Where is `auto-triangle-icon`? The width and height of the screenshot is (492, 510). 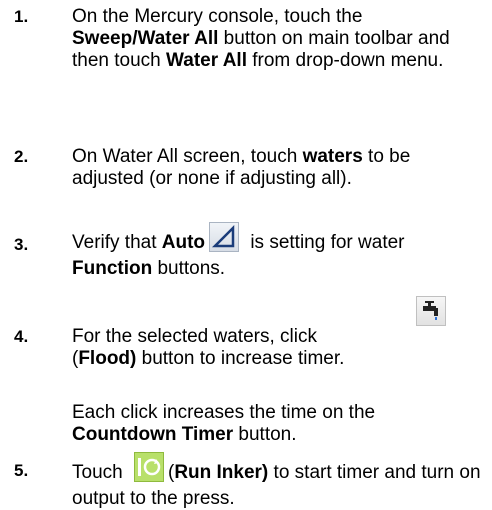
auto-triangle-icon is located at coordinates (224, 237).